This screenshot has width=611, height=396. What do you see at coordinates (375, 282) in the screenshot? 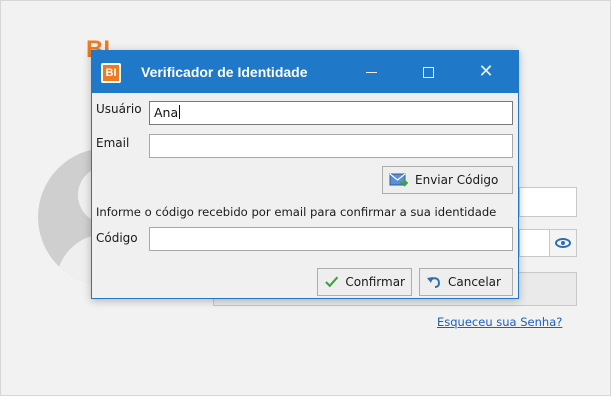
I see `confirm-label: Confirmar` at bounding box center [375, 282].